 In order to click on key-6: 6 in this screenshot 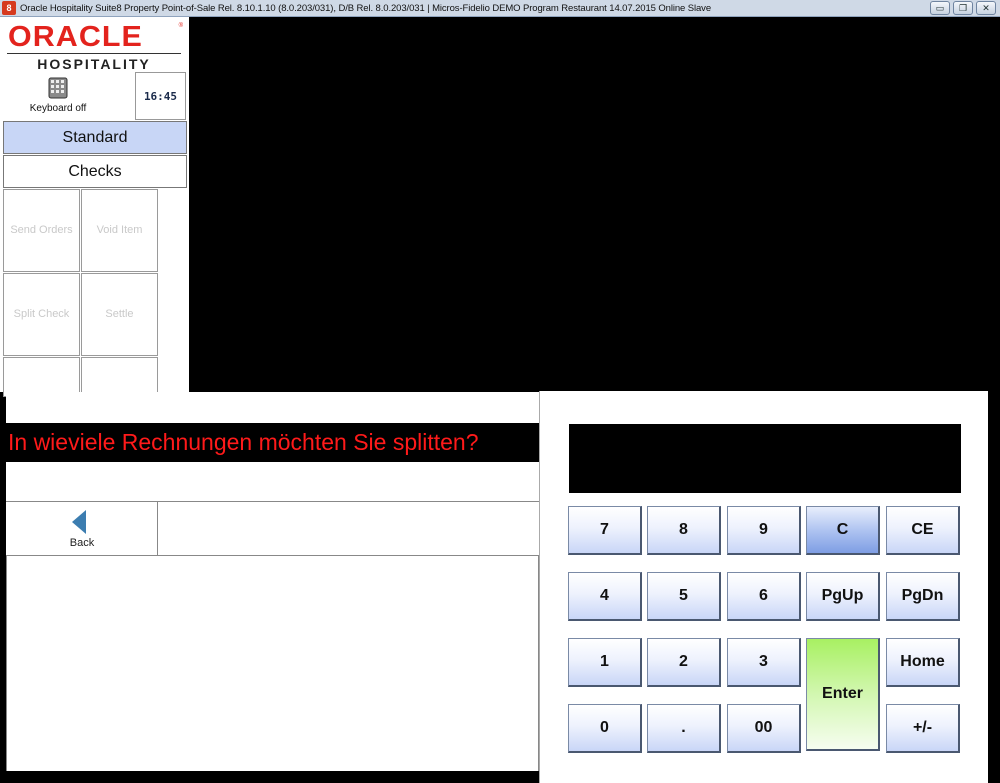, I will do `click(764, 596)`.